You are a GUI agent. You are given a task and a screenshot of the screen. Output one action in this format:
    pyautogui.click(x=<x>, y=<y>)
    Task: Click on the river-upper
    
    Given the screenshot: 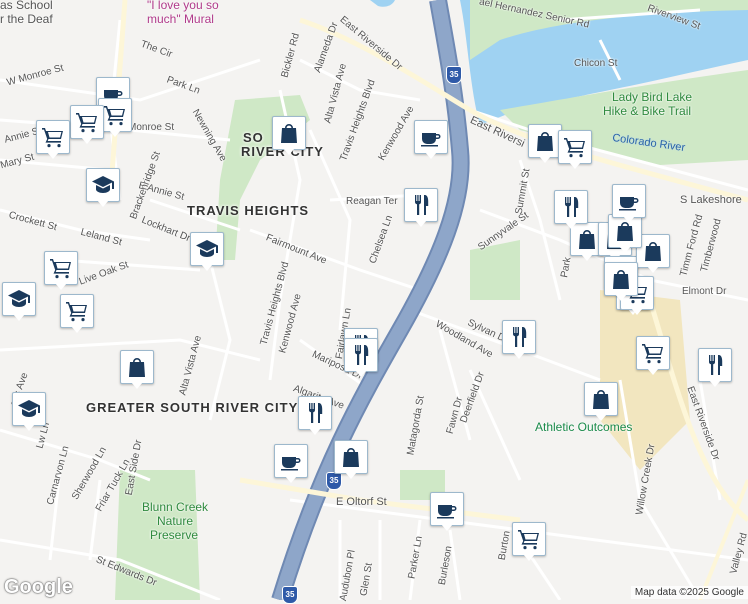 What is the action you would take?
    pyautogui.click(x=382, y=3)
    